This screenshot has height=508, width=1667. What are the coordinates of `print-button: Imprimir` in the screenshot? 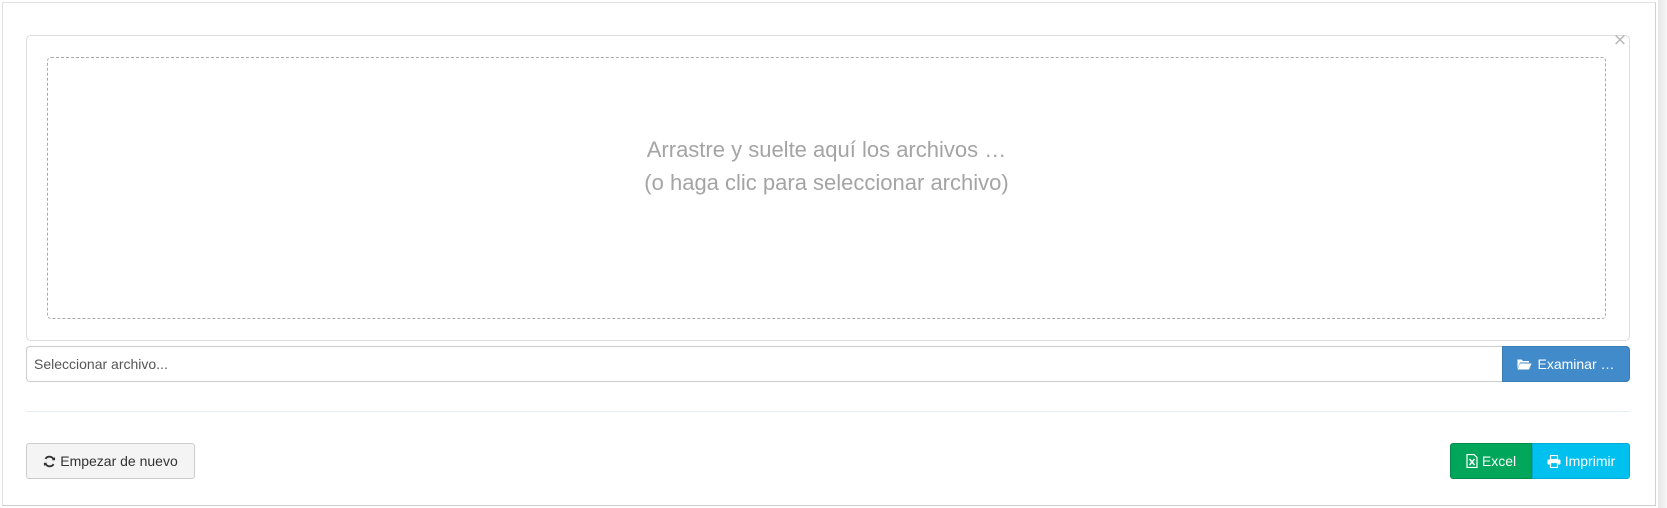 It's located at (1581, 461).